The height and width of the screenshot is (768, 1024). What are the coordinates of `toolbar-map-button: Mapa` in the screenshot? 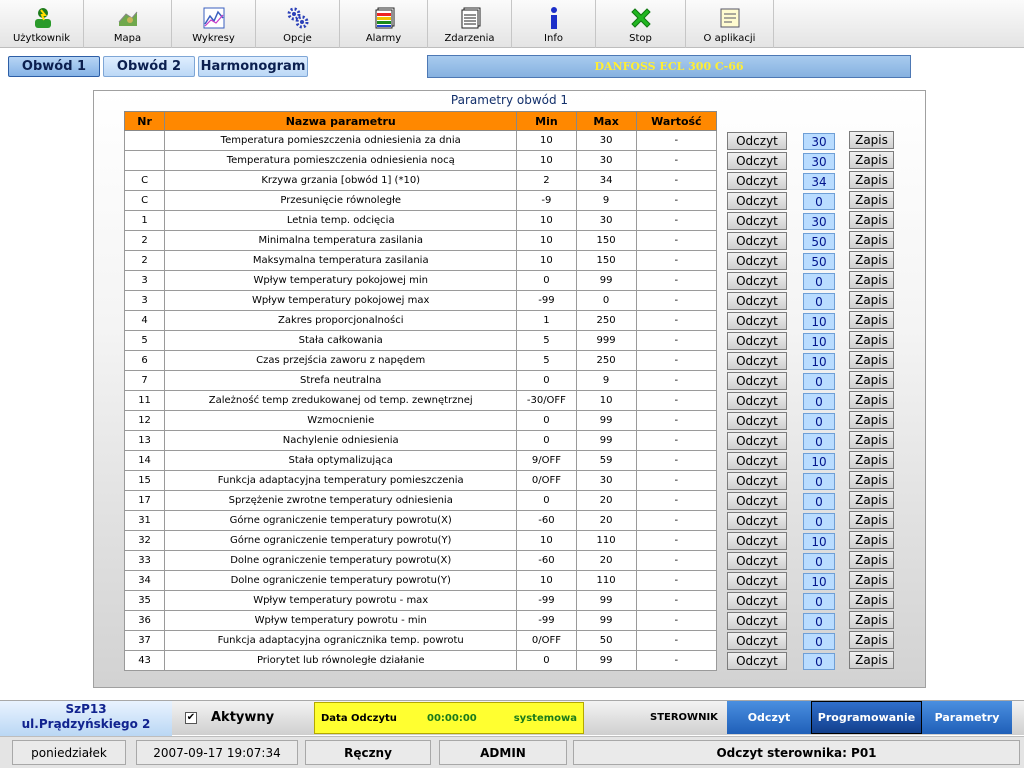 It's located at (128, 24).